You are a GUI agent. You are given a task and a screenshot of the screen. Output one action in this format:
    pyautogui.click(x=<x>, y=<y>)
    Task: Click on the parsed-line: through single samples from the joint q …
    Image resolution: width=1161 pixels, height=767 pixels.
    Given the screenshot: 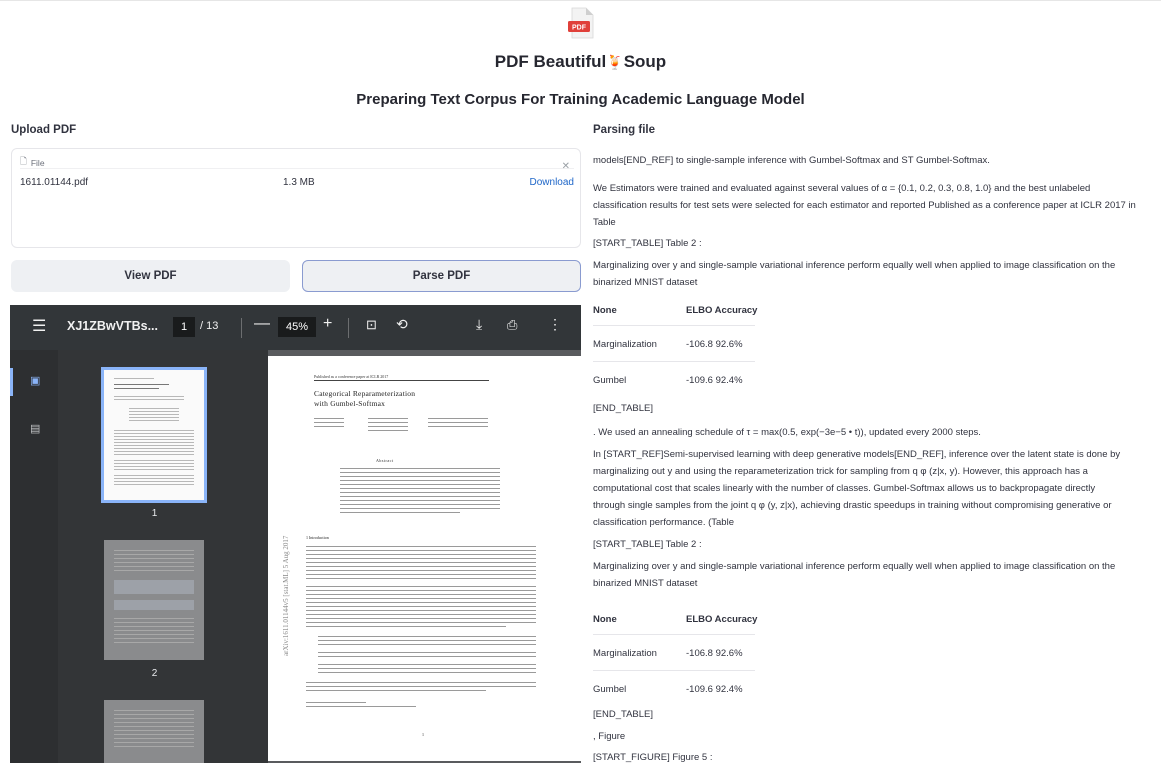 What is the action you would take?
    pyautogui.click(x=852, y=505)
    